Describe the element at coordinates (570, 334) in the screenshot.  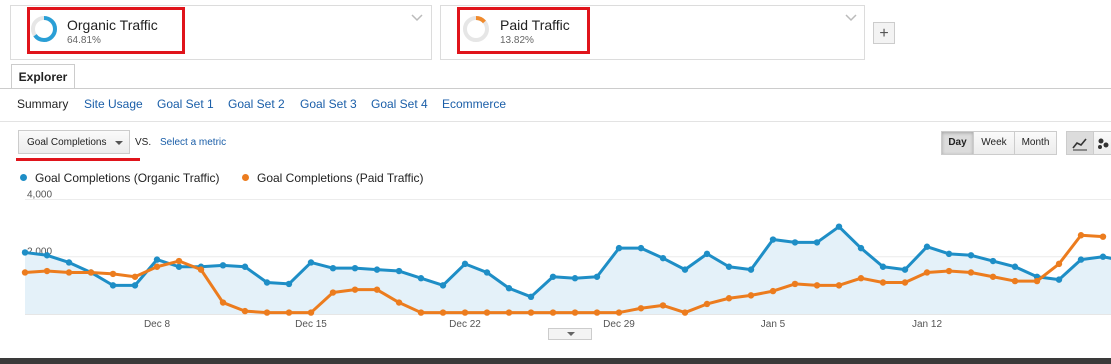
I see `chart-expand-handle` at that location.